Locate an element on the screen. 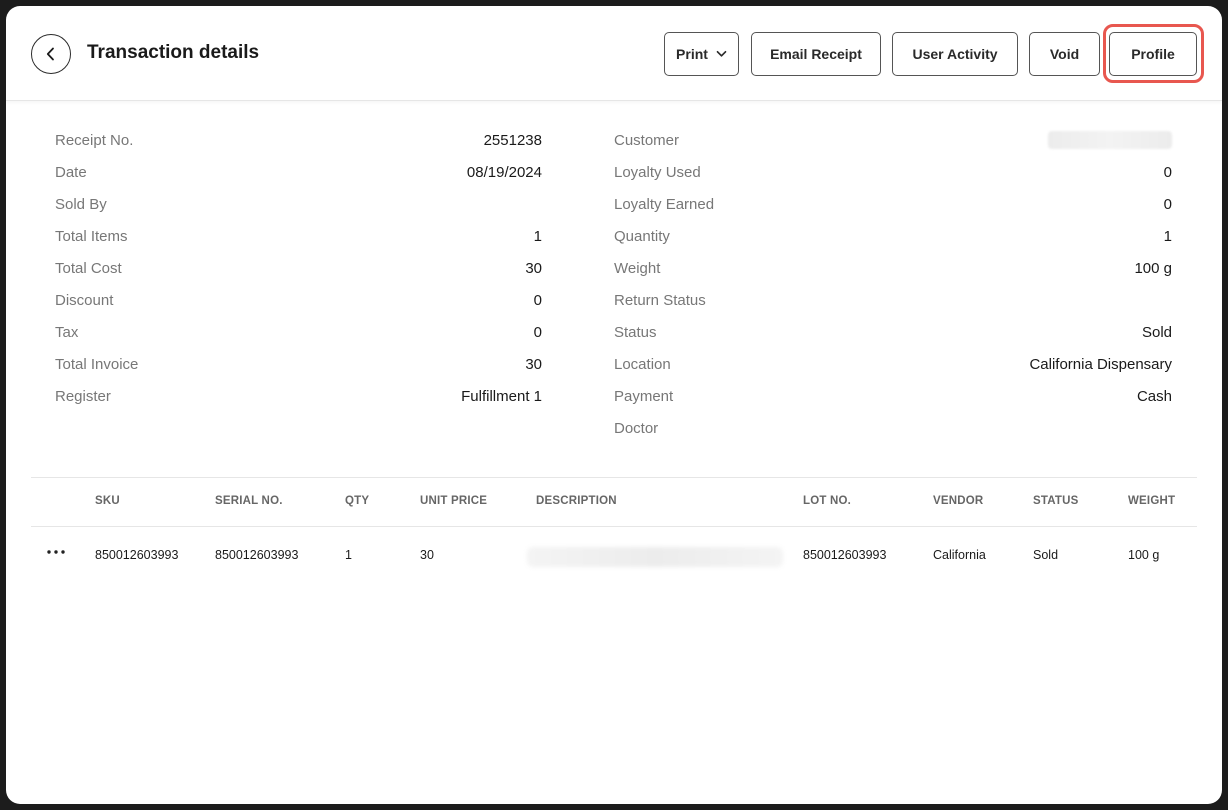  cell-unit-price: 30 is located at coordinates (427, 555).